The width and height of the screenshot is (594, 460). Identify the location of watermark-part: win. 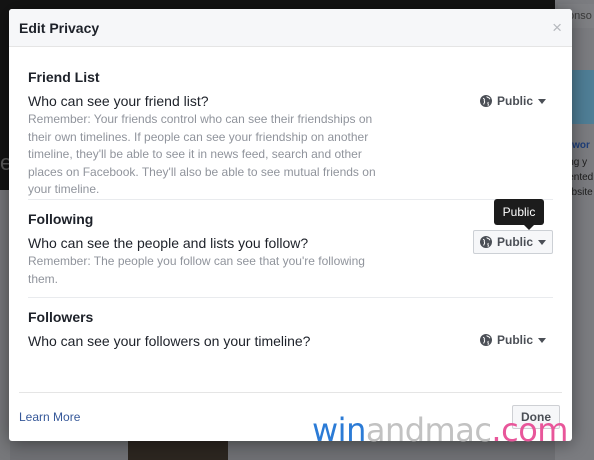
(339, 430).